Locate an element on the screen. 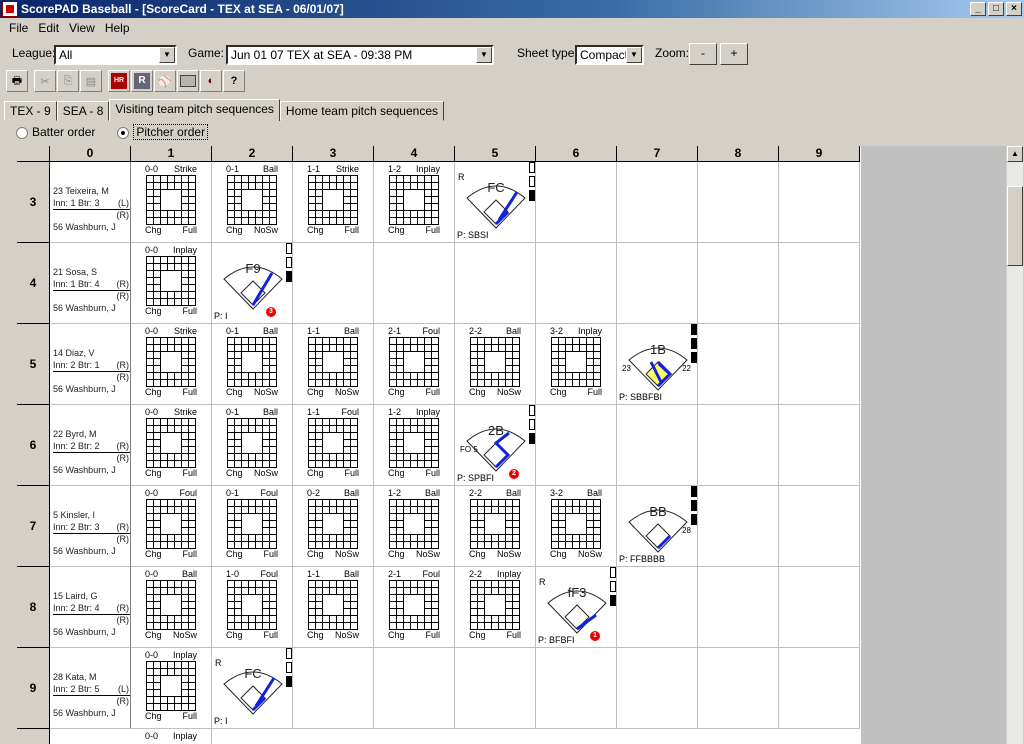 Image resolution: width=1024 pixels, height=744 pixels. pitch-cell: 1-1 Strike Chg Full is located at coordinates (333, 202).